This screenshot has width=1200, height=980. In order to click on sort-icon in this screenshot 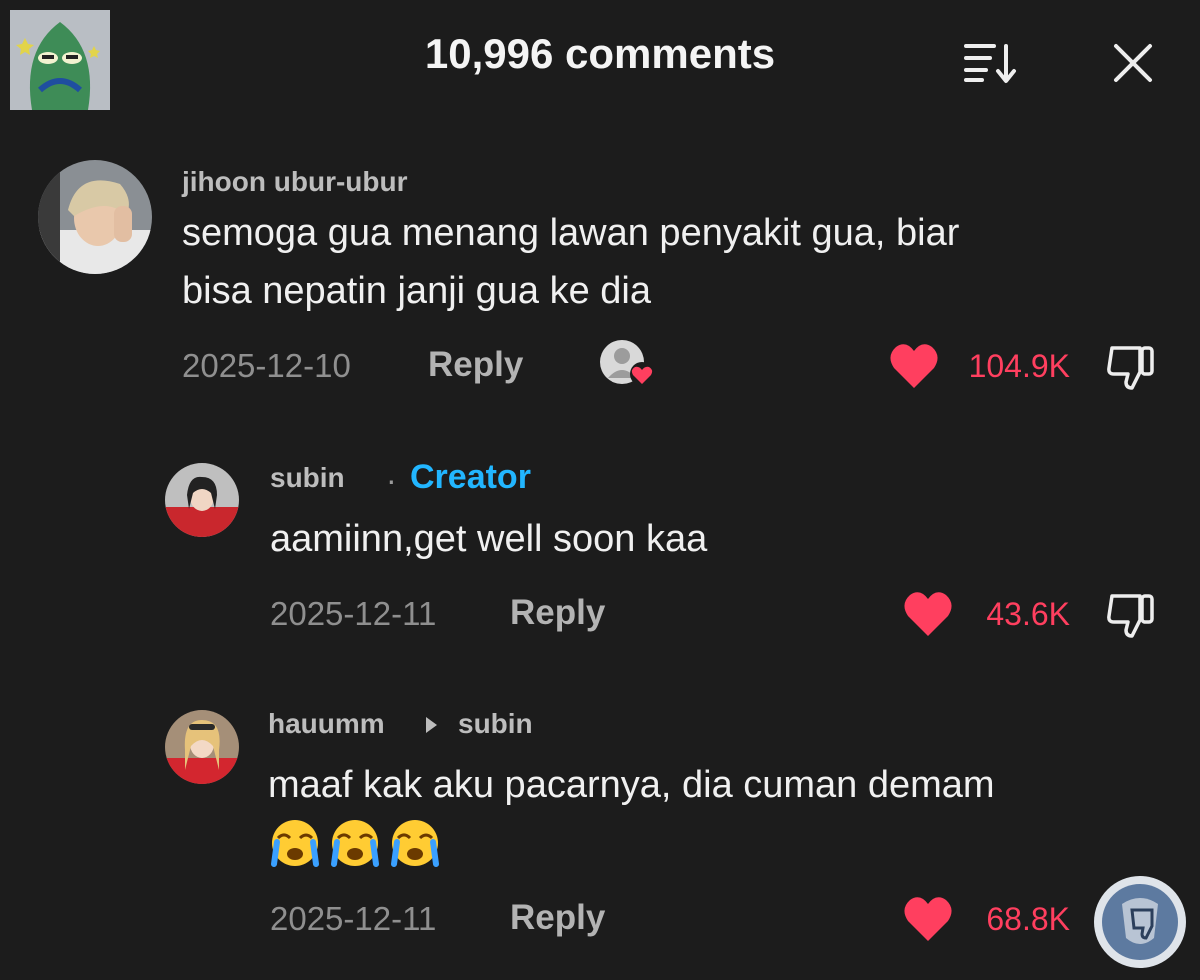, I will do `click(990, 62)`.